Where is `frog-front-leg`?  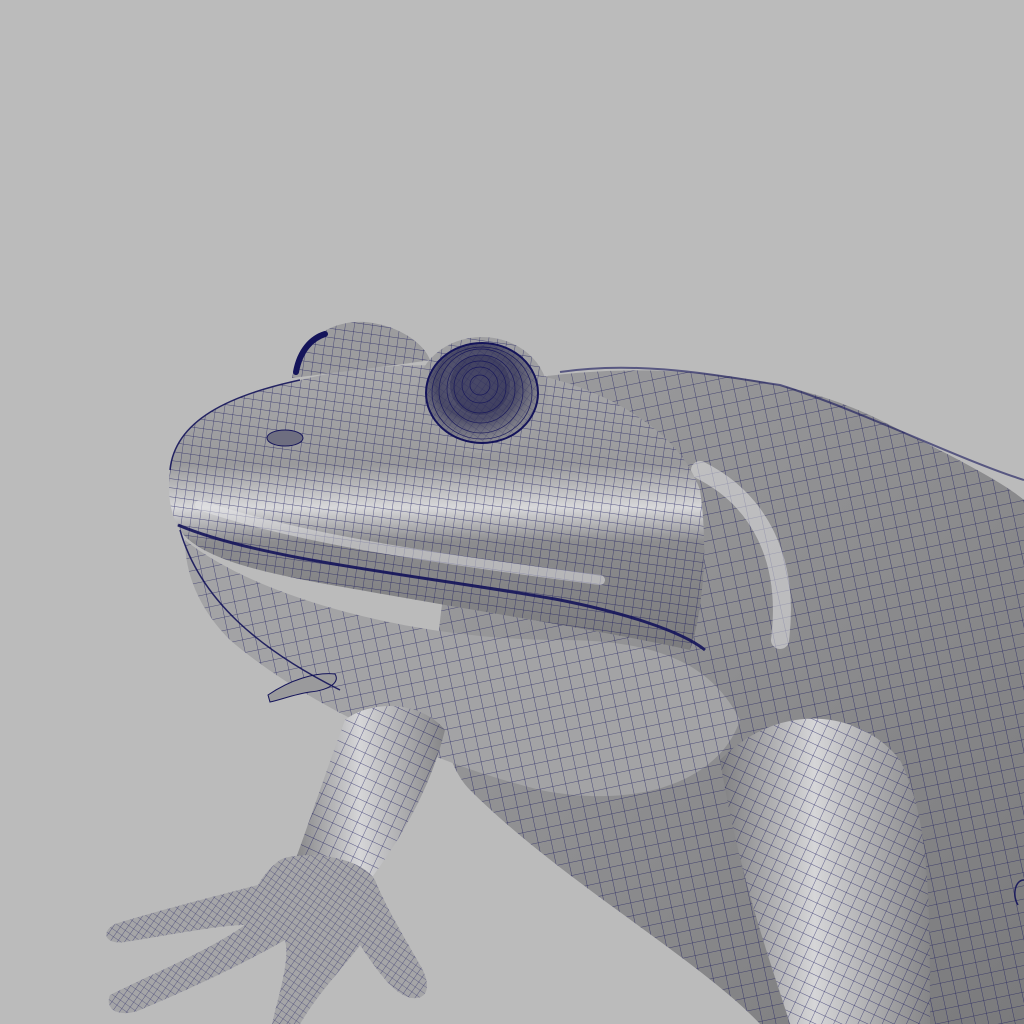 frog-front-leg is located at coordinates (367, 793).